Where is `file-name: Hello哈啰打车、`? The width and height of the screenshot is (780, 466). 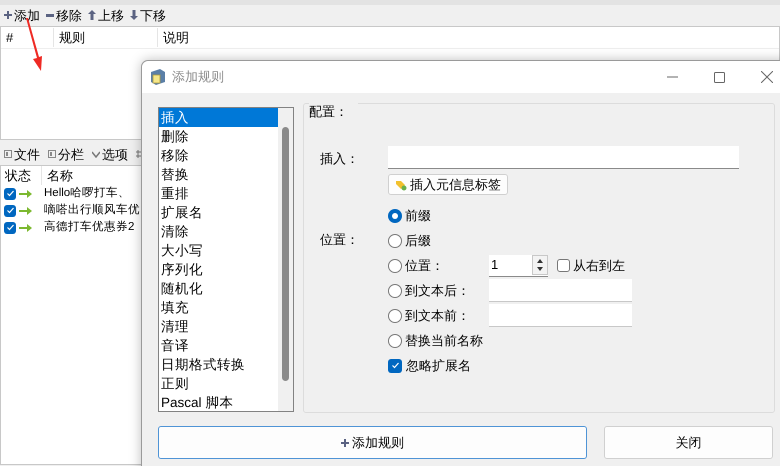 file-name: Hello哈啰打车、 is located at coordinates (86, 193).